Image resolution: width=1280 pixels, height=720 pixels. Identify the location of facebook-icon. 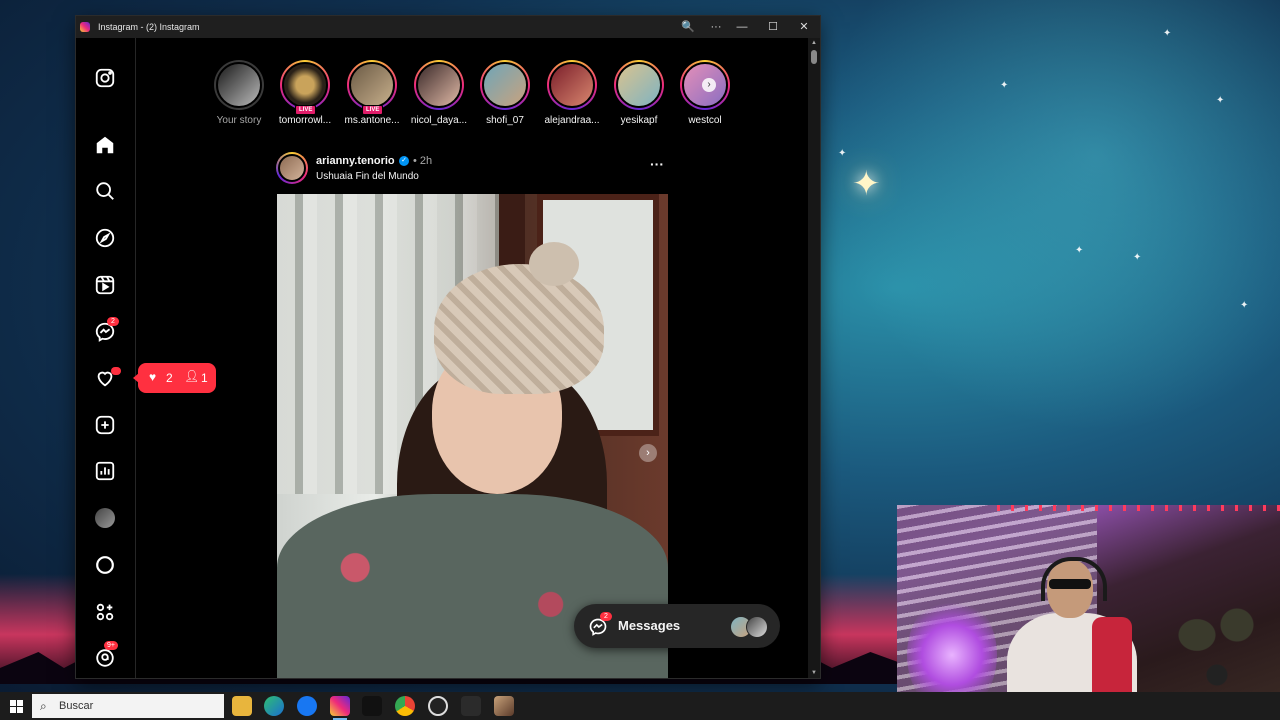
(307, 706).